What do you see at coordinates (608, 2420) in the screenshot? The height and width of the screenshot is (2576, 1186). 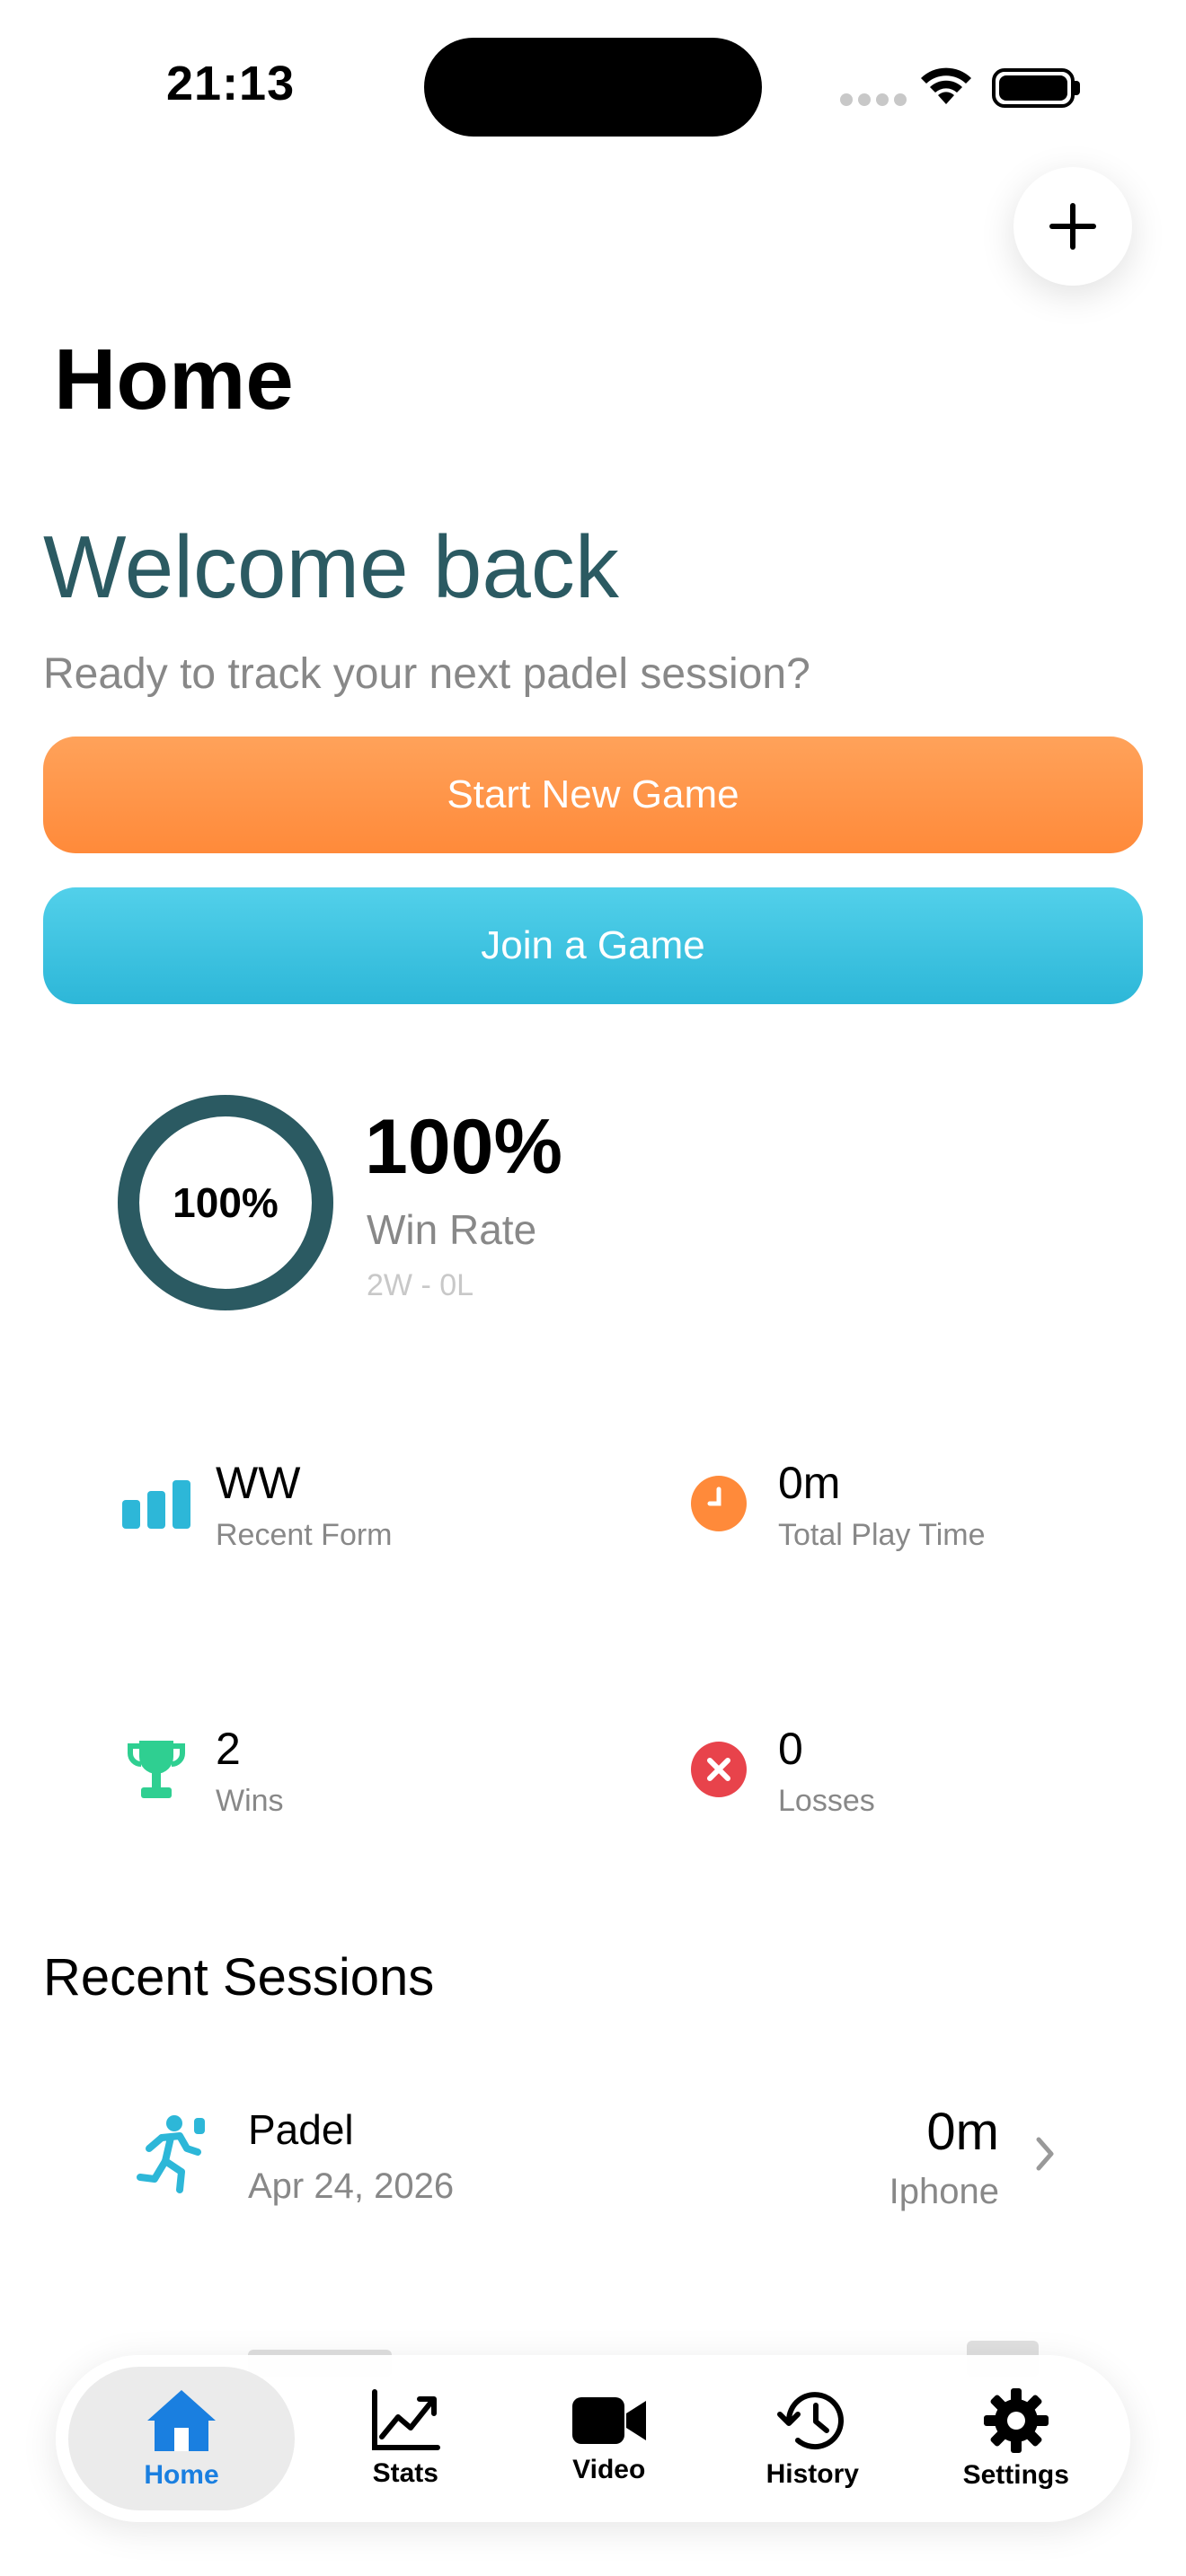 I see `video-camera-icon` at bounding box center [608, 2420].